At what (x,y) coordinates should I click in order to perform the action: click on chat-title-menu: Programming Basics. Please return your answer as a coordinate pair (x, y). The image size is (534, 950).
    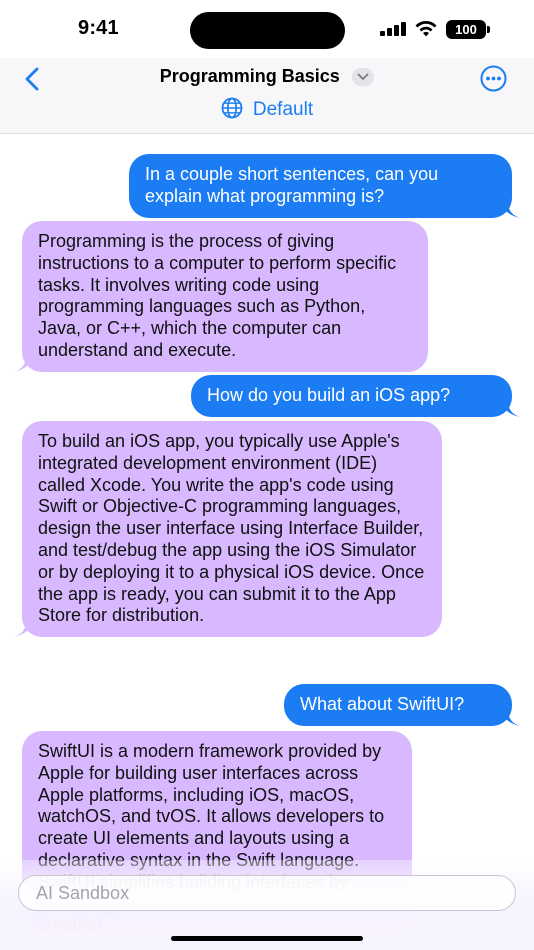
    Looking at the image, I should click on (267, 76).